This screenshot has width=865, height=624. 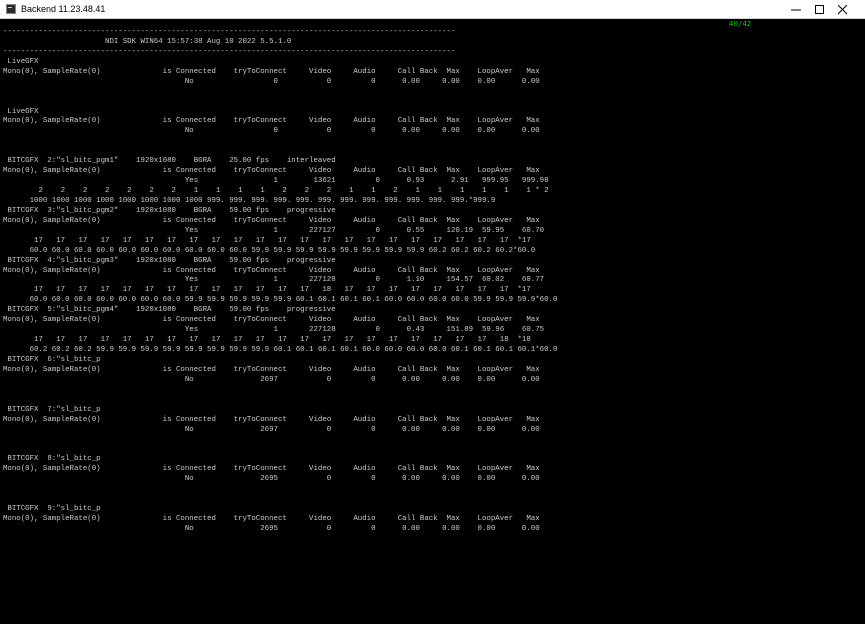 I want to click on console-line: Yes 1 227128 0 0.43 151.89 59.96 60.75, so click(x=274, y=330).